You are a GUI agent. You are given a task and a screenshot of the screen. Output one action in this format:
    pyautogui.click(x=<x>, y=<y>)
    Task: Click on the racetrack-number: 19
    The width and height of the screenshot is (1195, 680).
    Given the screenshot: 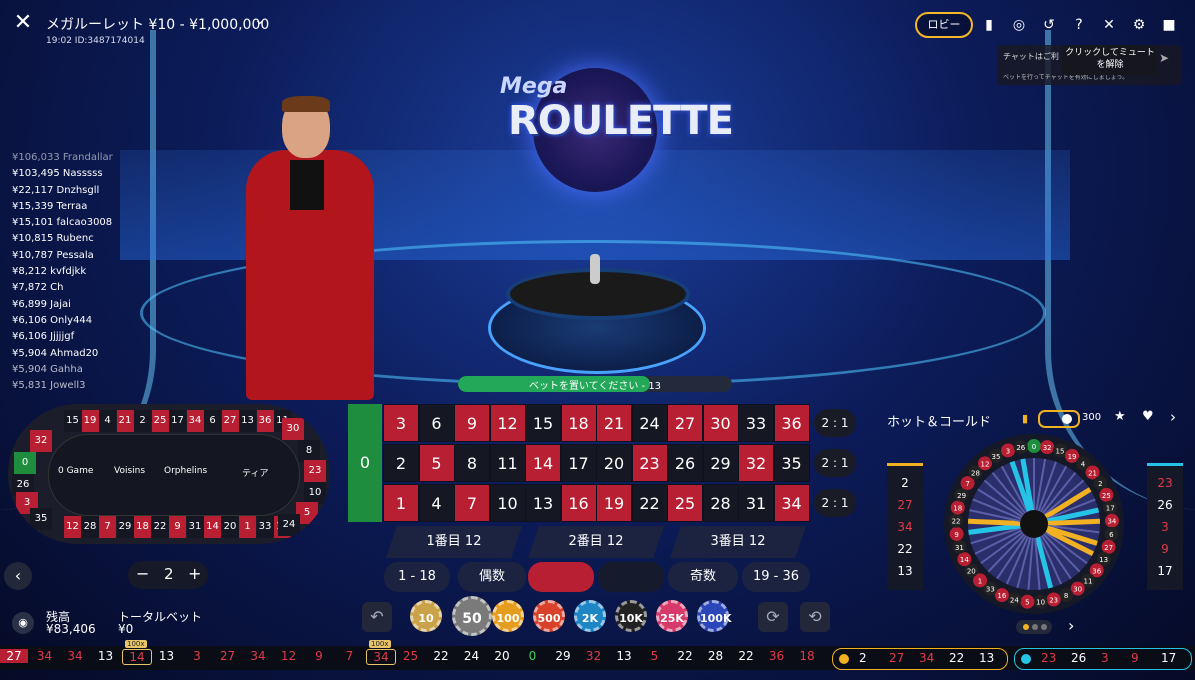 What is the action you would take?
    pyautogui.click(x=90, y=421)
    